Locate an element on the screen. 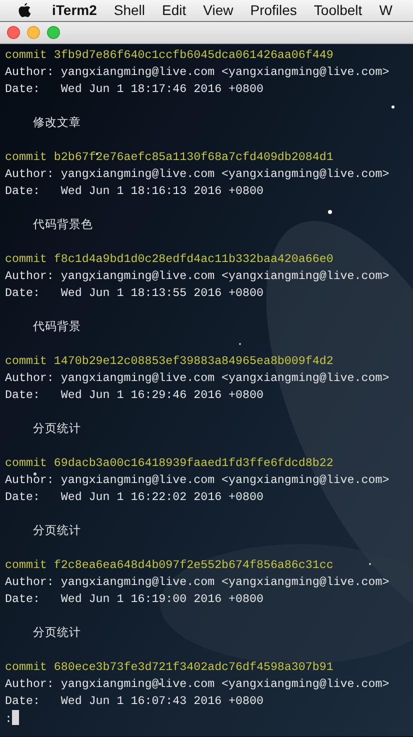  close-button is located at coordinates (13, 32).